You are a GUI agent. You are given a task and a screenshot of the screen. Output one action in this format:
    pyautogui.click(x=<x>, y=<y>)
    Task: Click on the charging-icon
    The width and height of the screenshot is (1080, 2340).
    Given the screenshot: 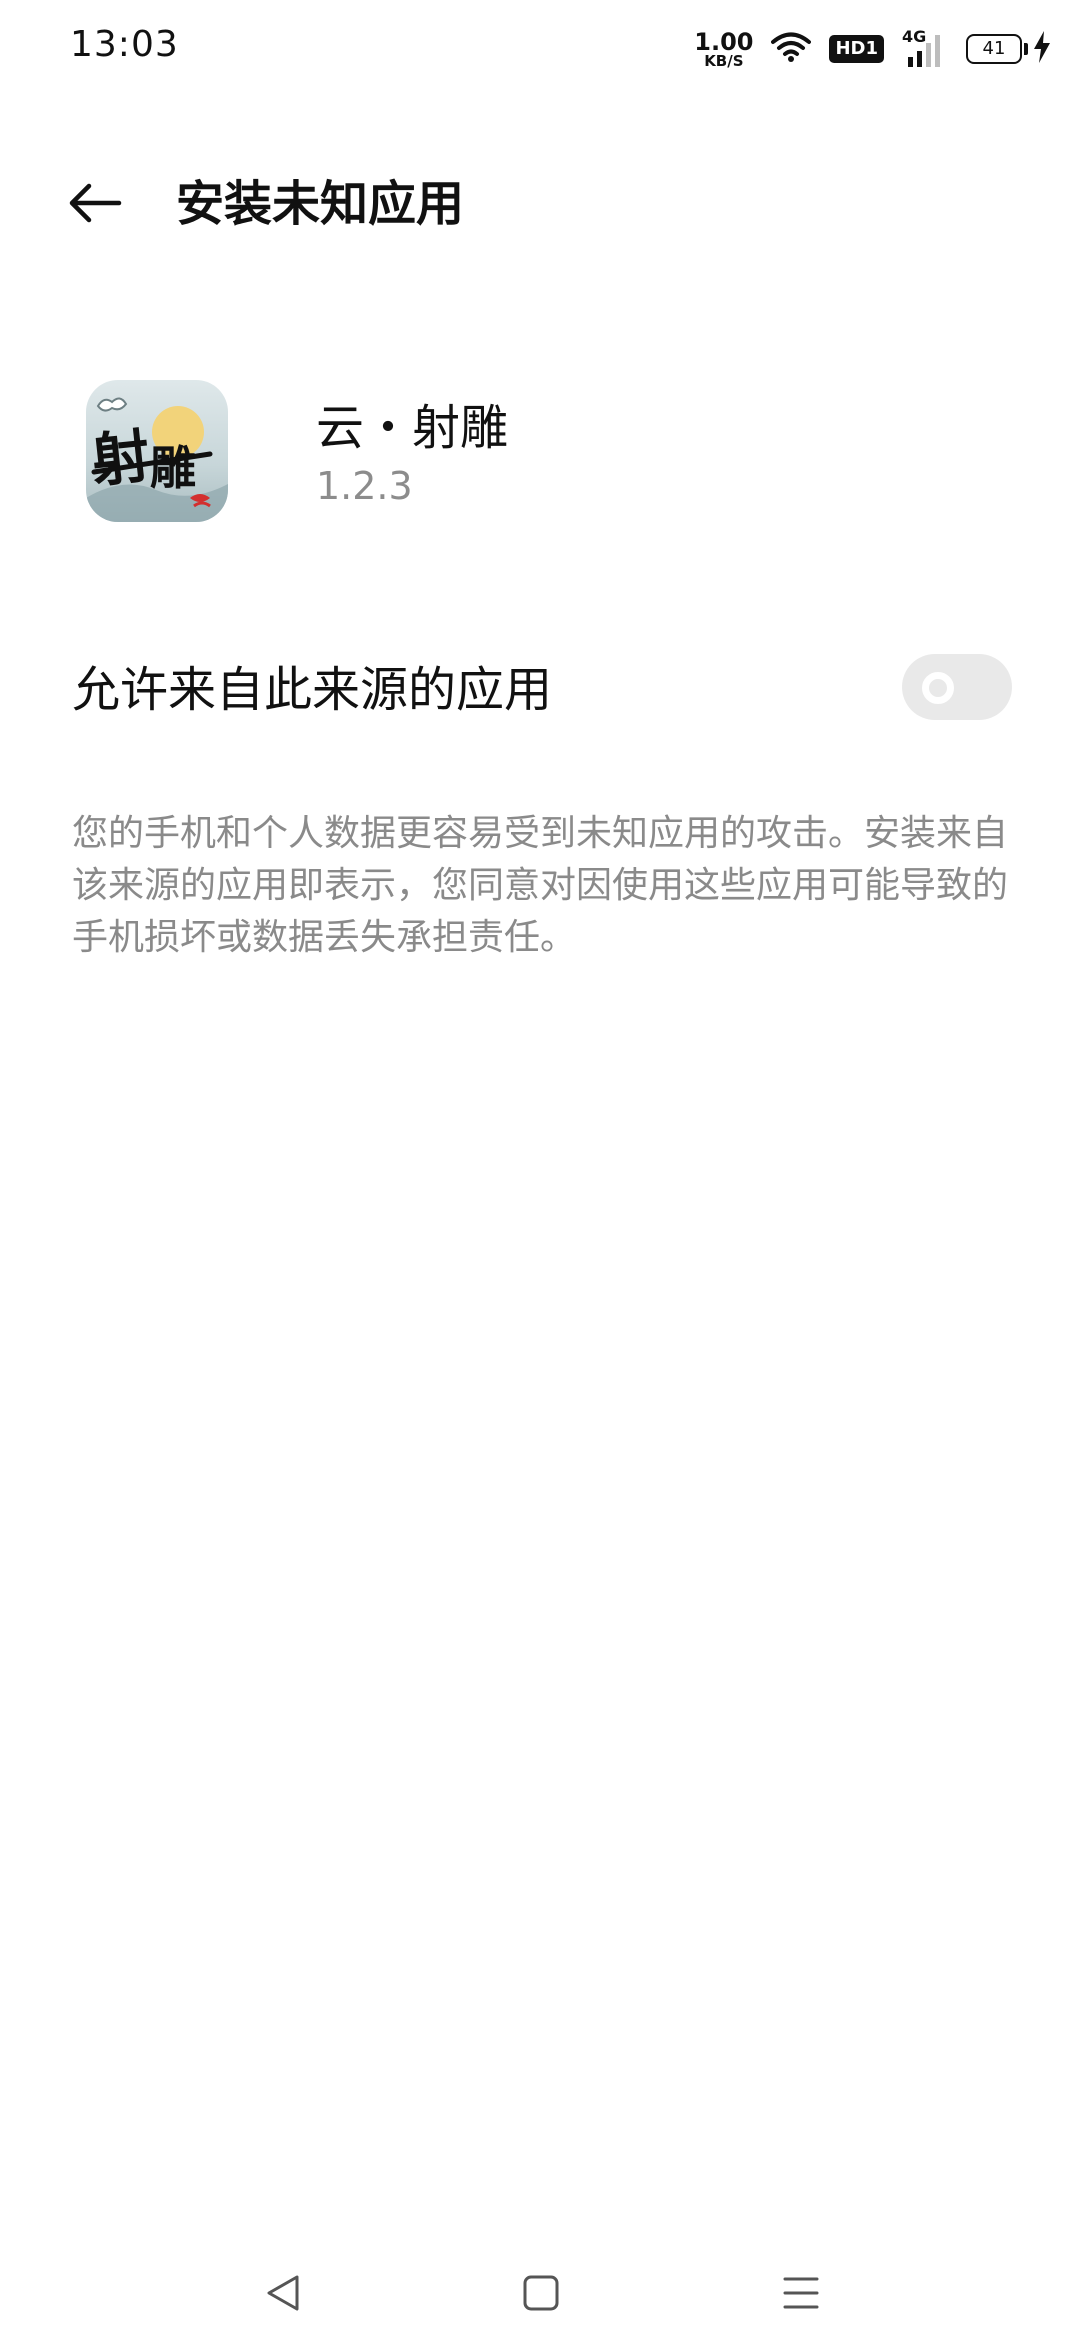 What is the action you would take?
    pyautogui.click(x=1042, y=49)
    